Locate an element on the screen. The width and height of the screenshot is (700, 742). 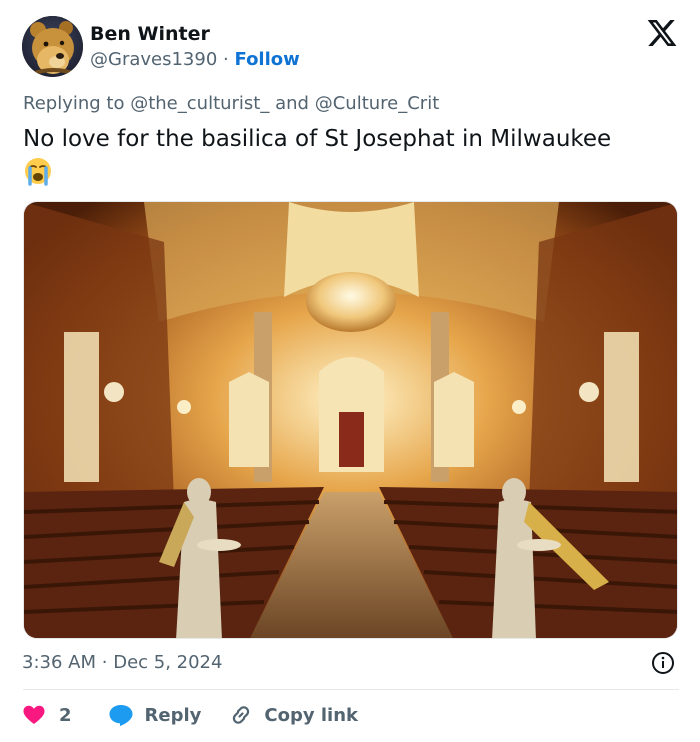
replying-conjunction: and is located at coordinates (292, 103).